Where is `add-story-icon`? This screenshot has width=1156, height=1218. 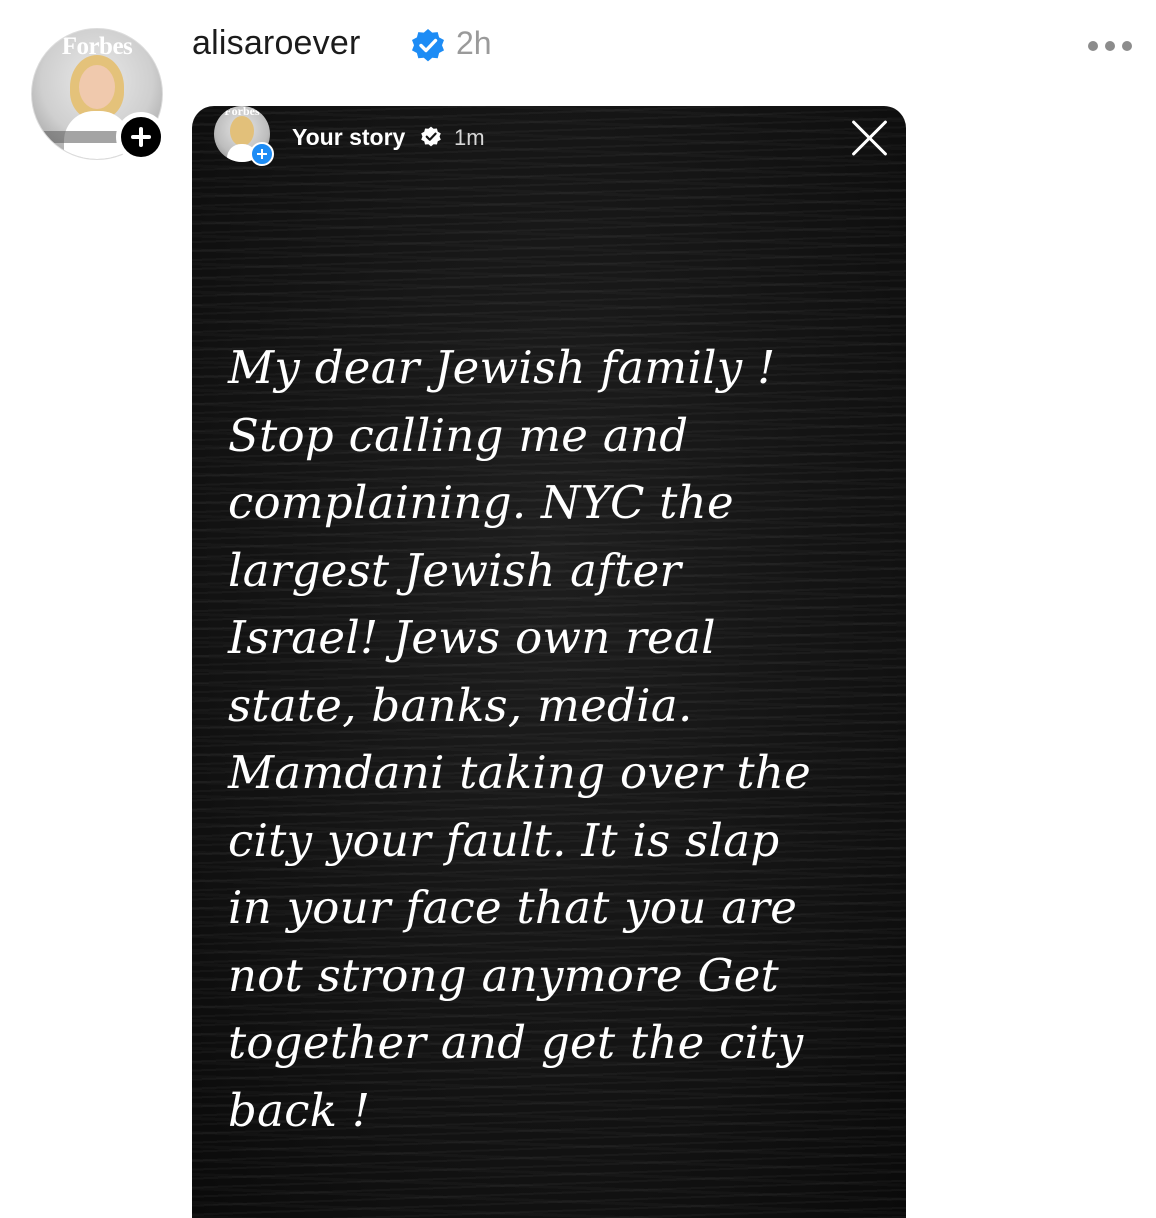
add-story-icon is located at coordinates (141, 137).